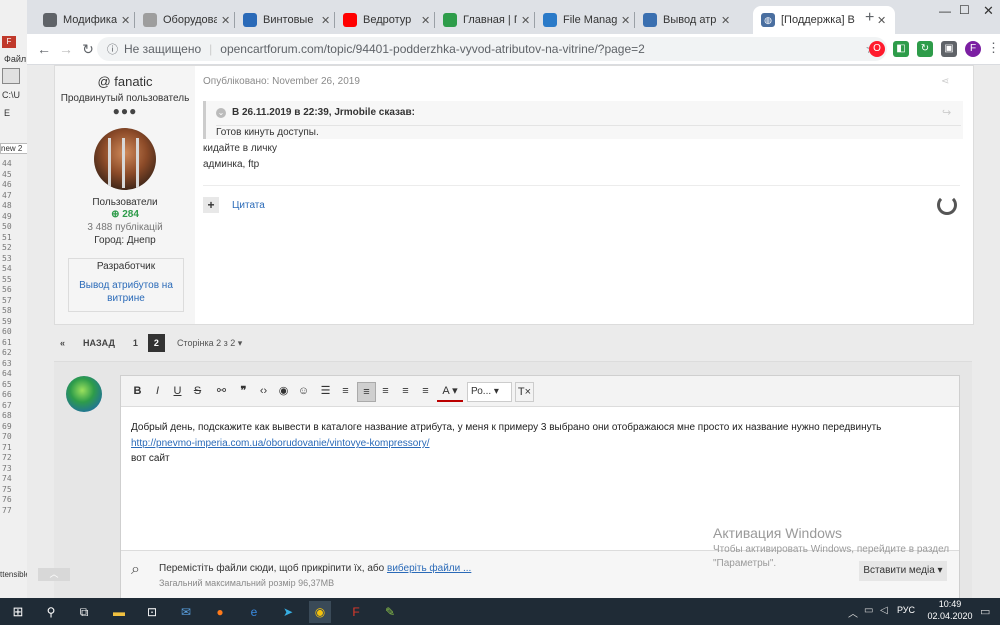 This screenshot has height=625, width=1000. I want to click on menu-file: Файл, so click(15, 59).